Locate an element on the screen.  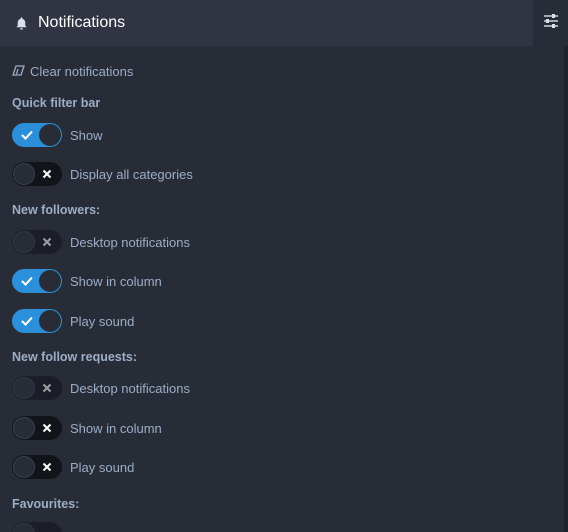
column-settings-button is located at coordinates (550, 23).